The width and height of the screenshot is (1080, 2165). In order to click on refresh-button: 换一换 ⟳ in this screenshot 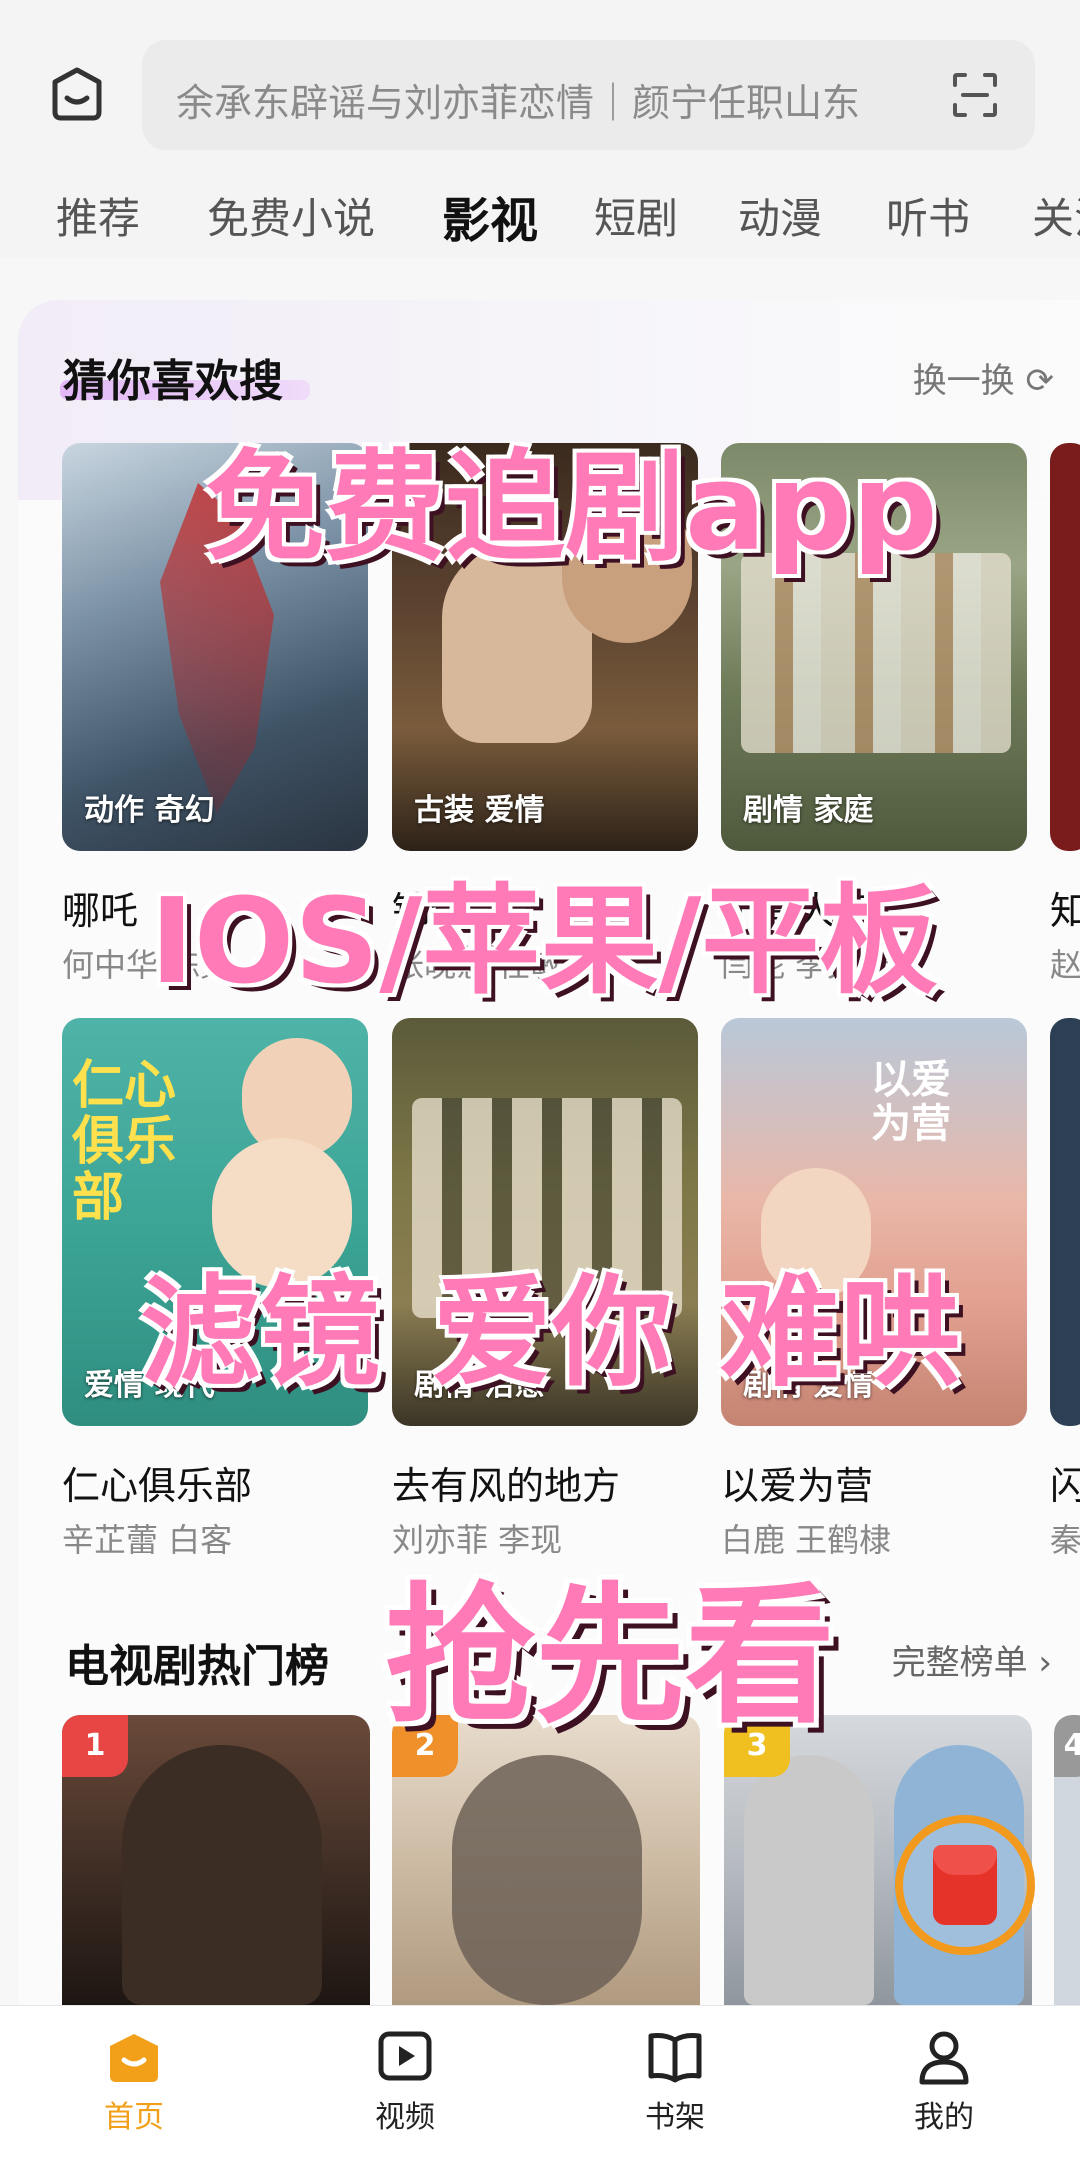, I will do `click(983, 377)`.